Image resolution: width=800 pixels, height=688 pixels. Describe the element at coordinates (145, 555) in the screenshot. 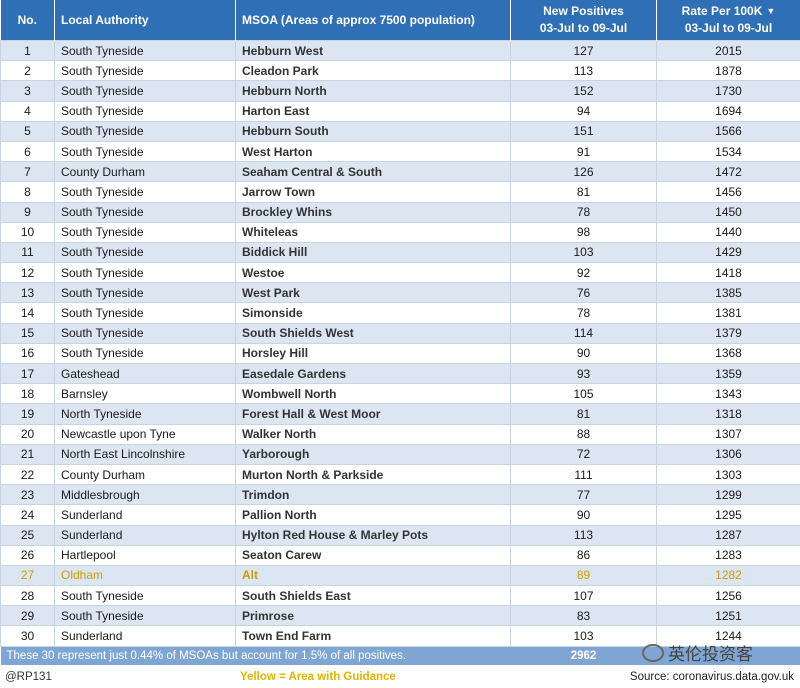

I see `cell-authority: Hartlepool` at that location.